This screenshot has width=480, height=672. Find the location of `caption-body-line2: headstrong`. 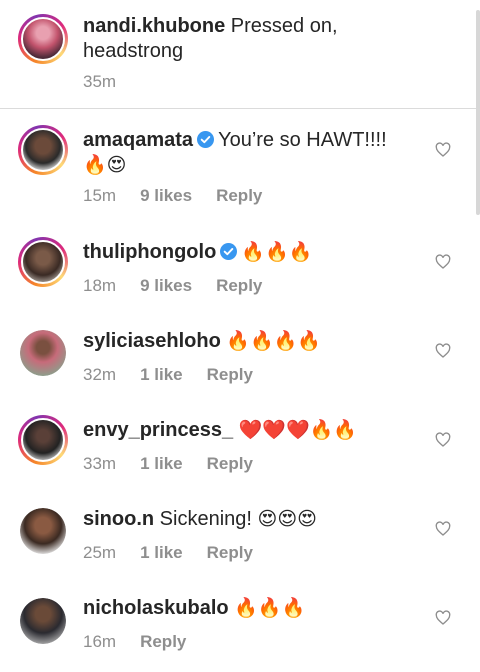

caption-body-line2: headstrong is located at coordinates (133, 51).